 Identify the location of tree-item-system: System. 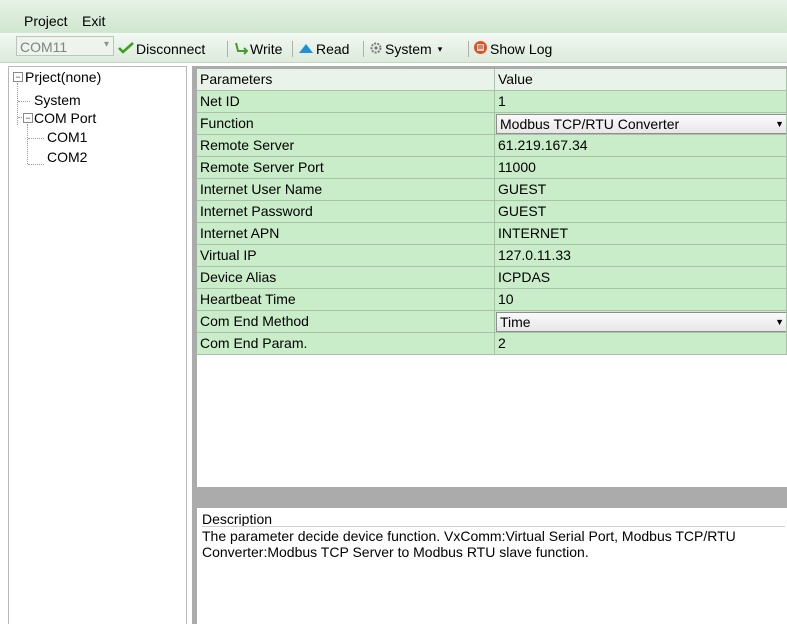
(57, 100).